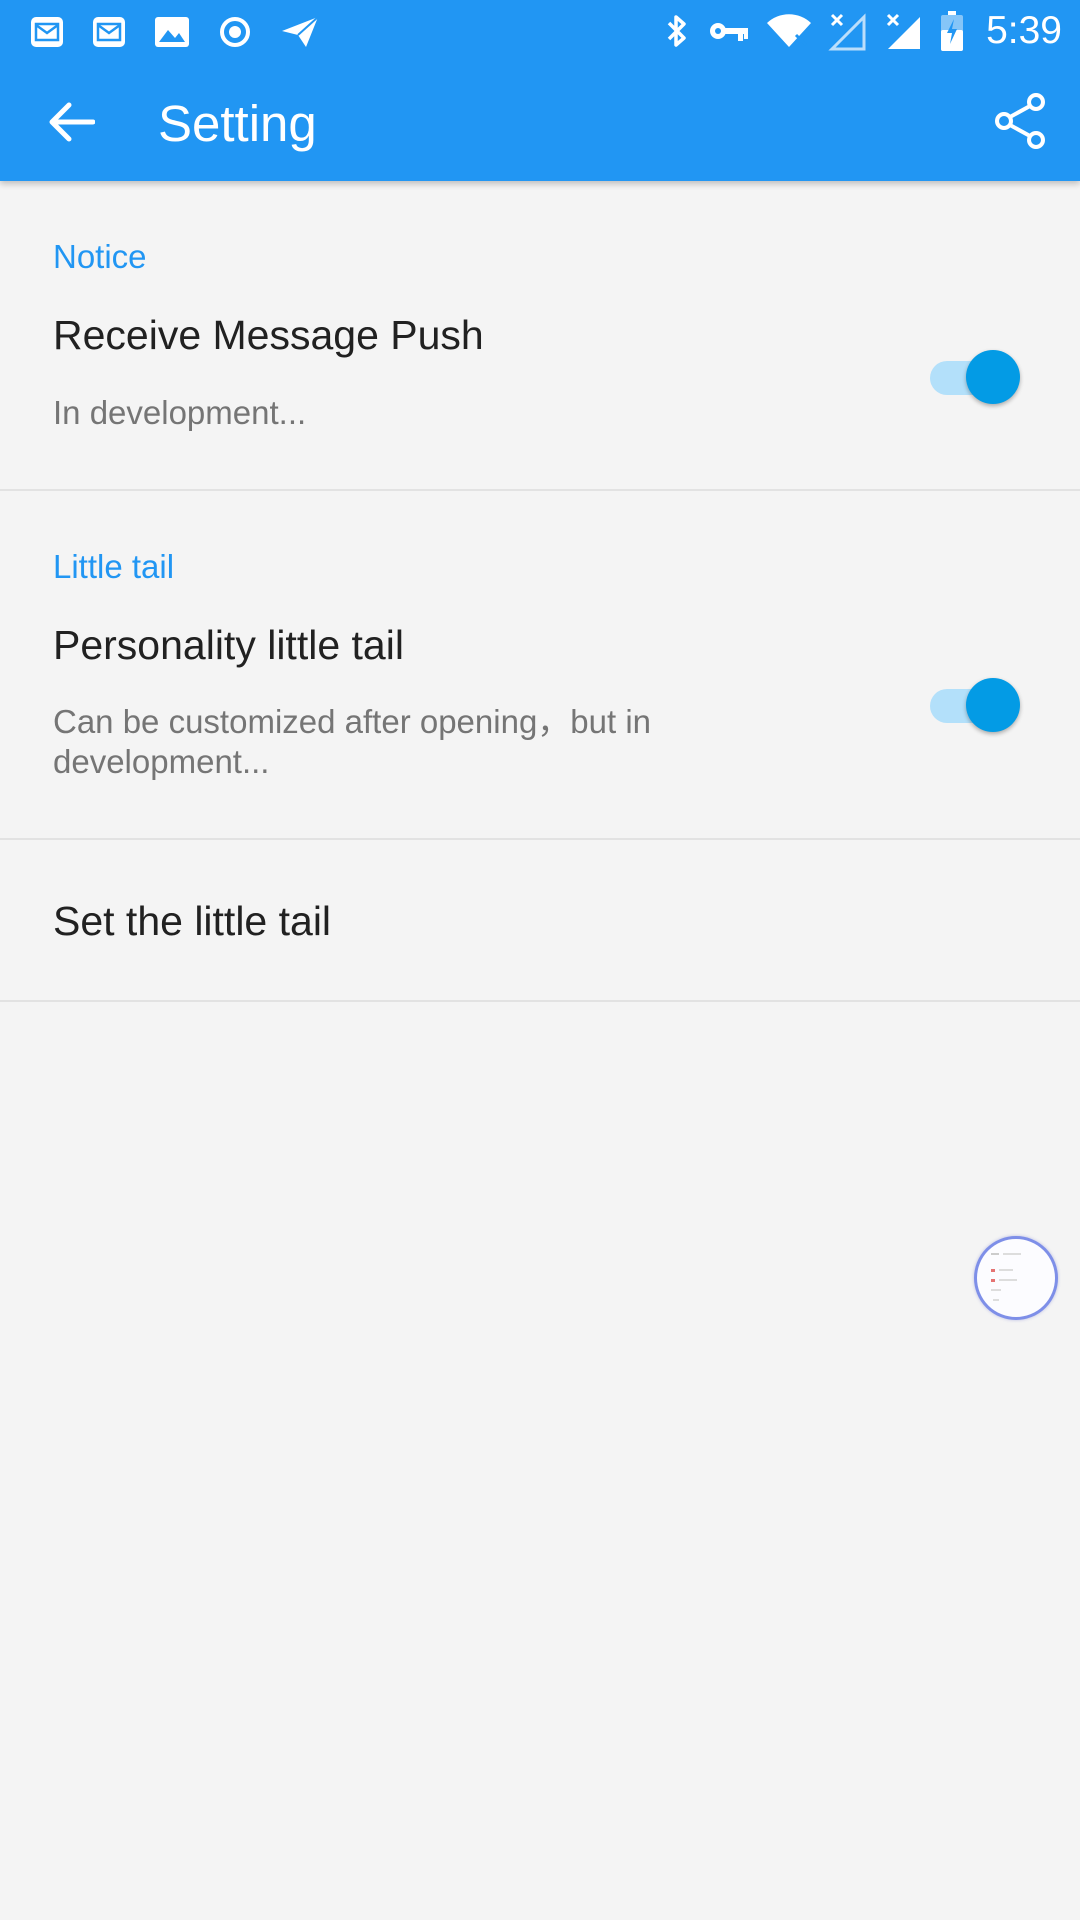  Describe the element at coordinates (540, 920) in the screenshot. I see `set-little-tail-item: Set the little tail` at that location.